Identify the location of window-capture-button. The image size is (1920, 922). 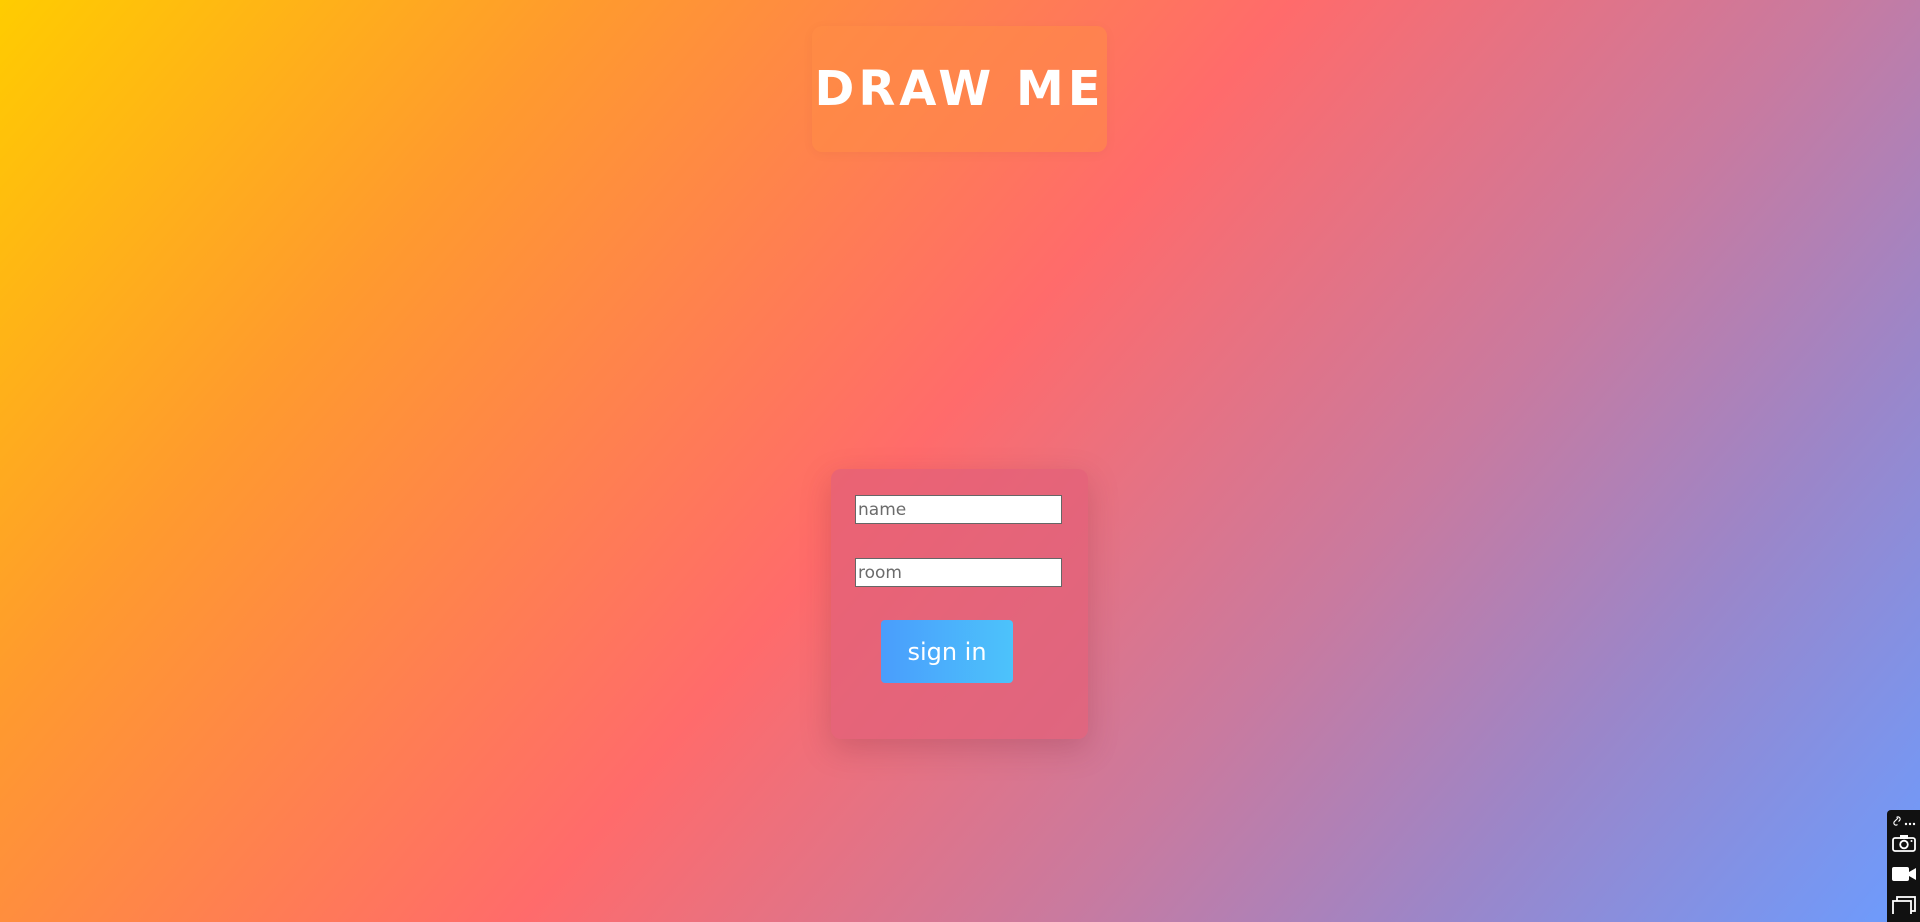
(1904, 905).